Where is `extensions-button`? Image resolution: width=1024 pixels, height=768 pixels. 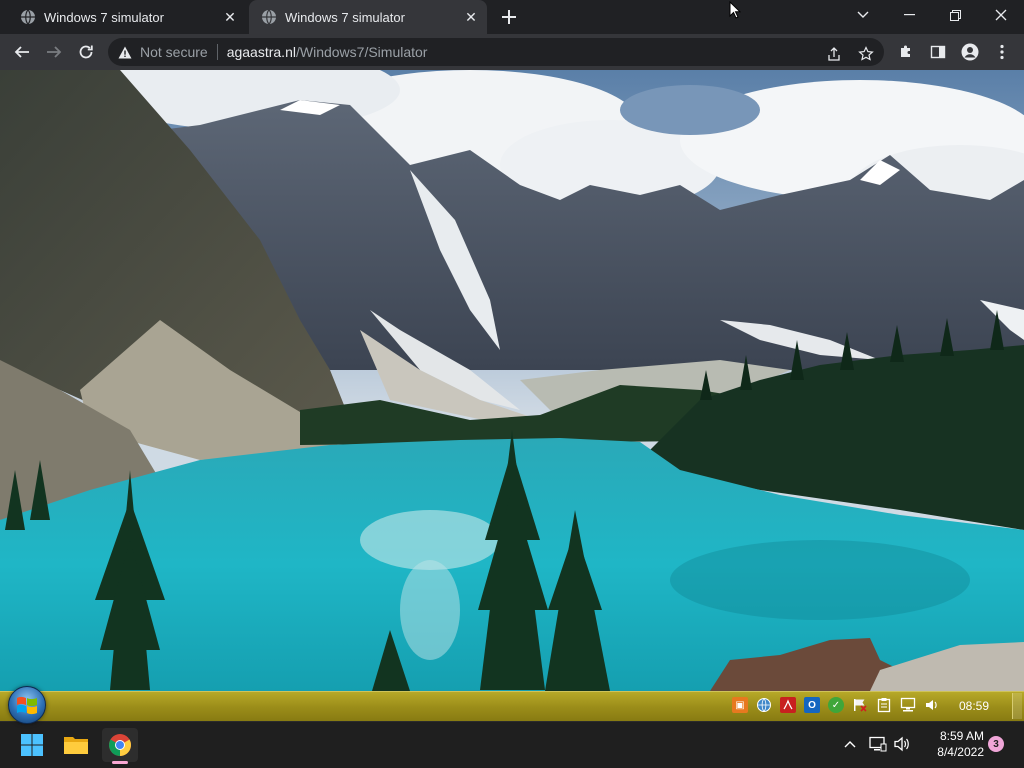
extensions-button is located at coordinates (906, 52).